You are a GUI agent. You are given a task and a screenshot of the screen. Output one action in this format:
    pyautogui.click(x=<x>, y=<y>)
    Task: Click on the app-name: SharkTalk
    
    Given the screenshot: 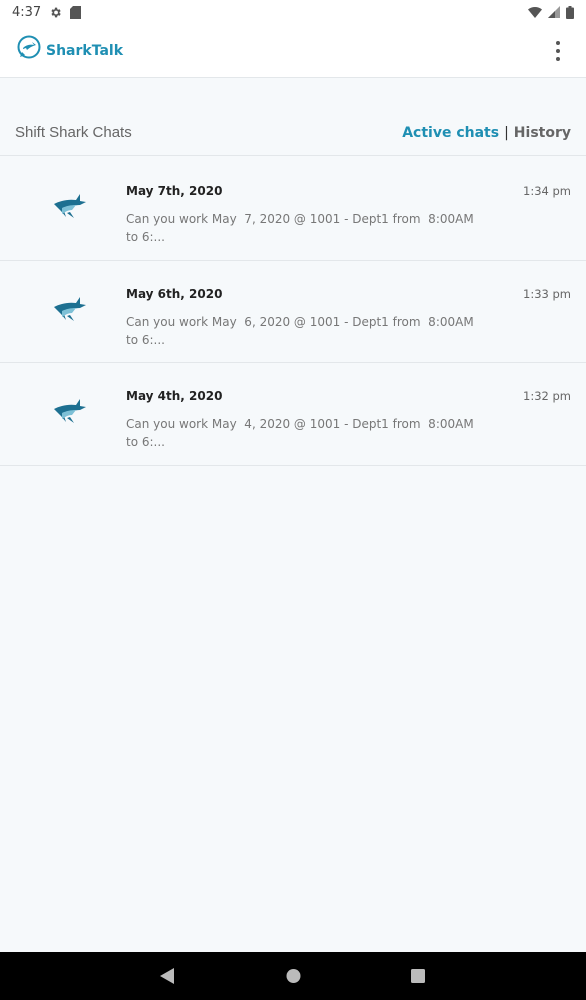 What is the action you would take?
    pyautogui.click(x=85, y=50)
    